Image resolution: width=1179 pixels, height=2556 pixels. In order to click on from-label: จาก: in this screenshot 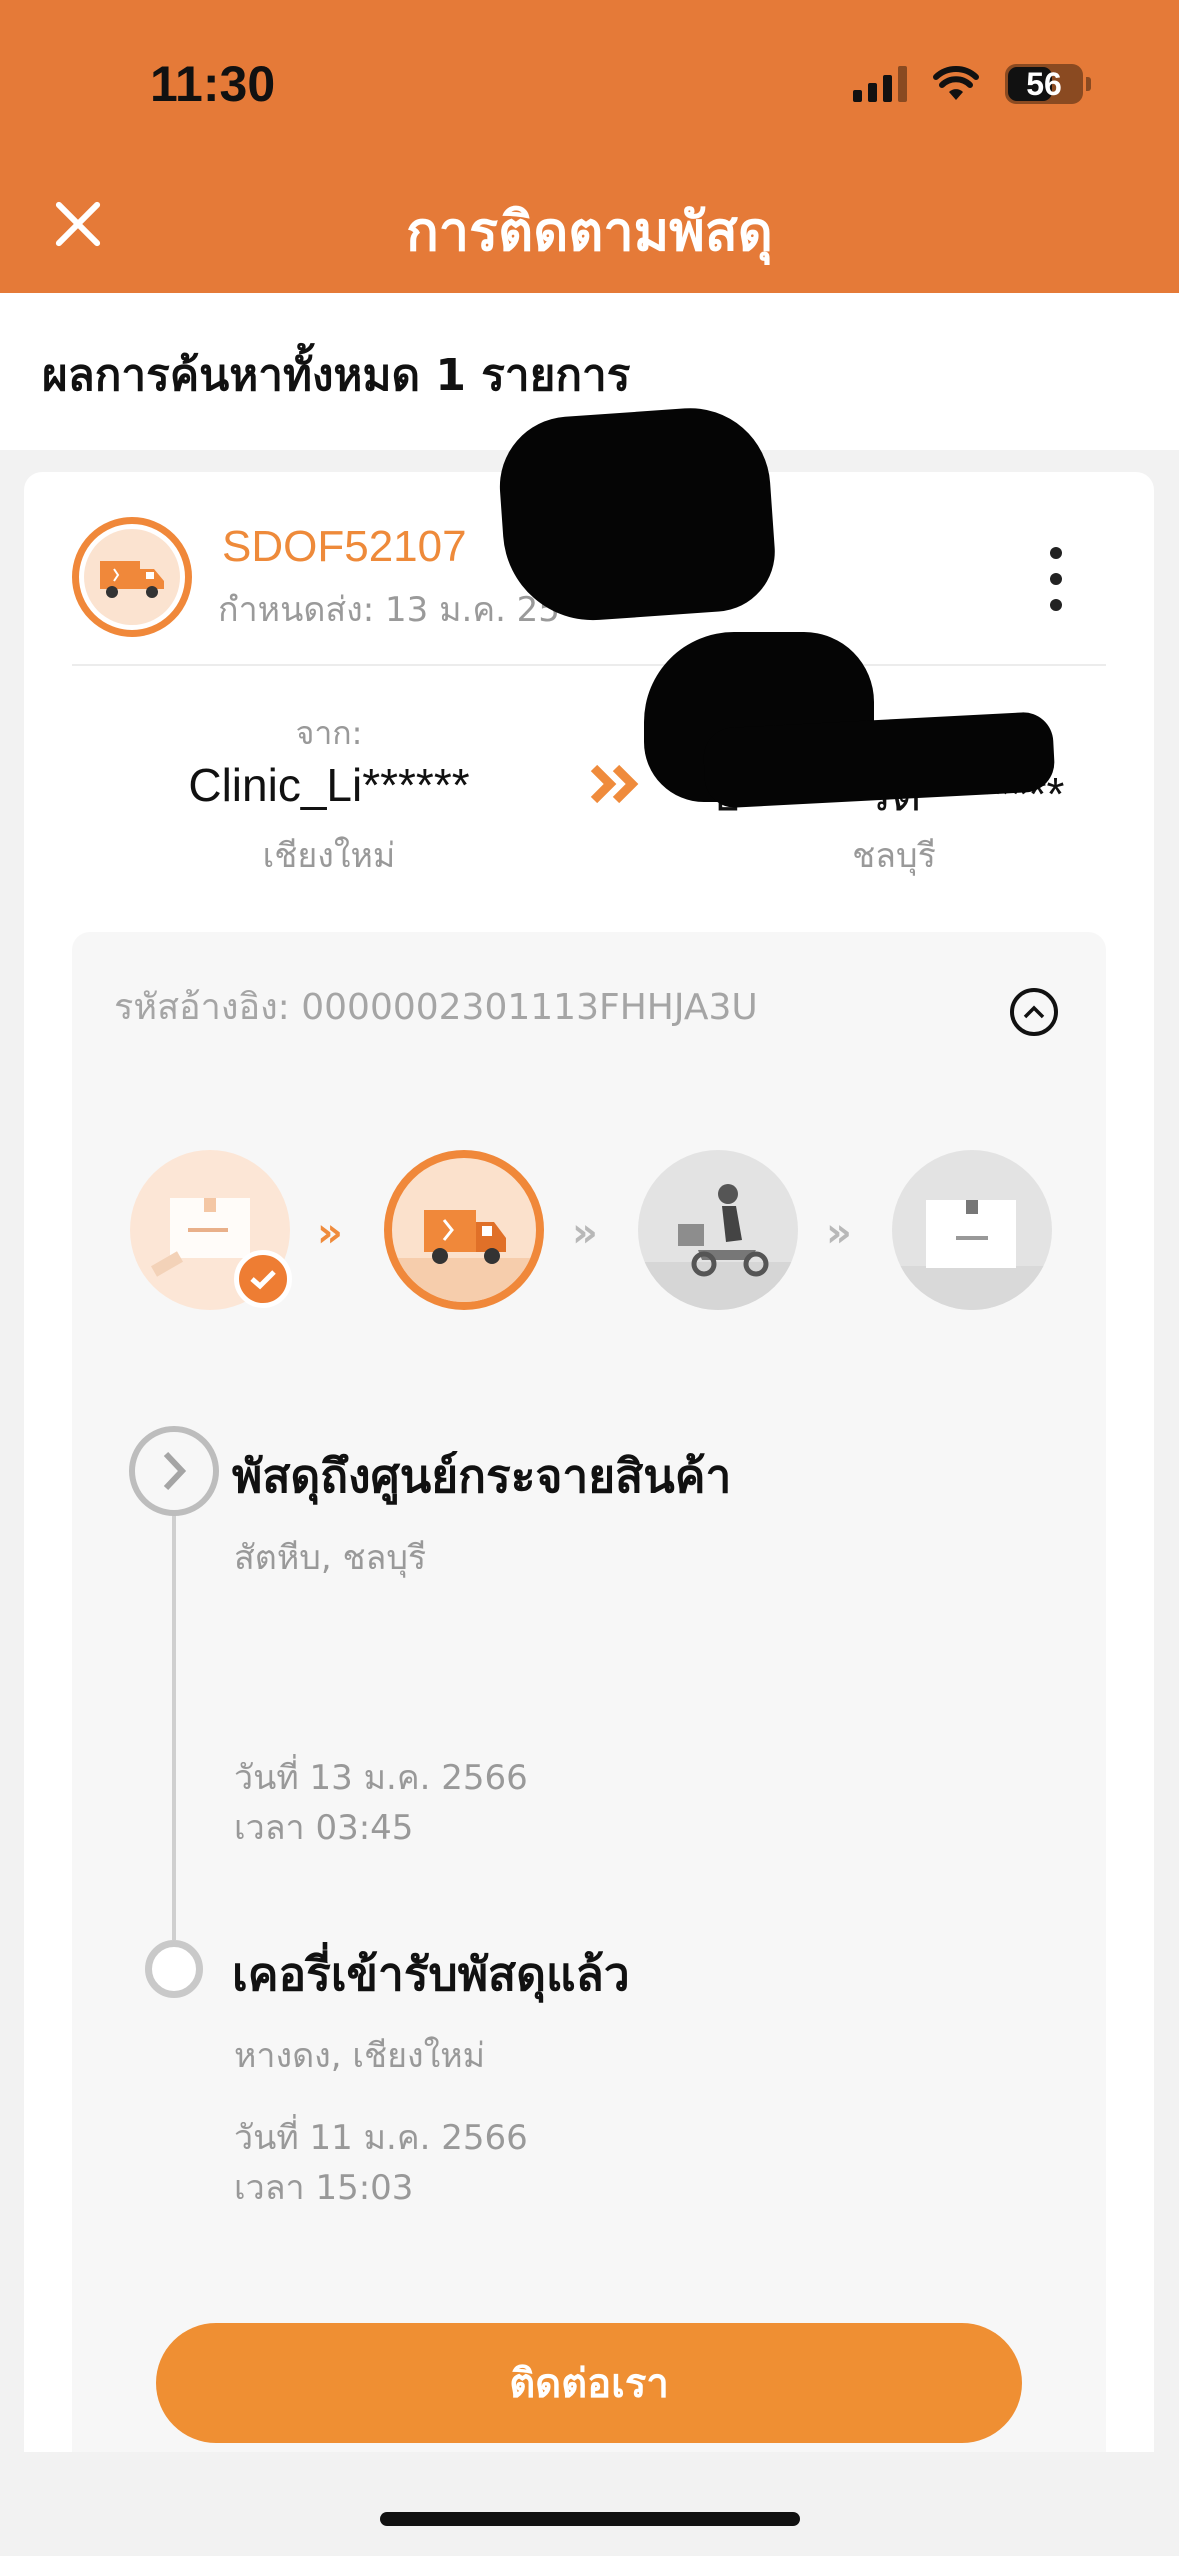, I will do `click(329, 733)`.